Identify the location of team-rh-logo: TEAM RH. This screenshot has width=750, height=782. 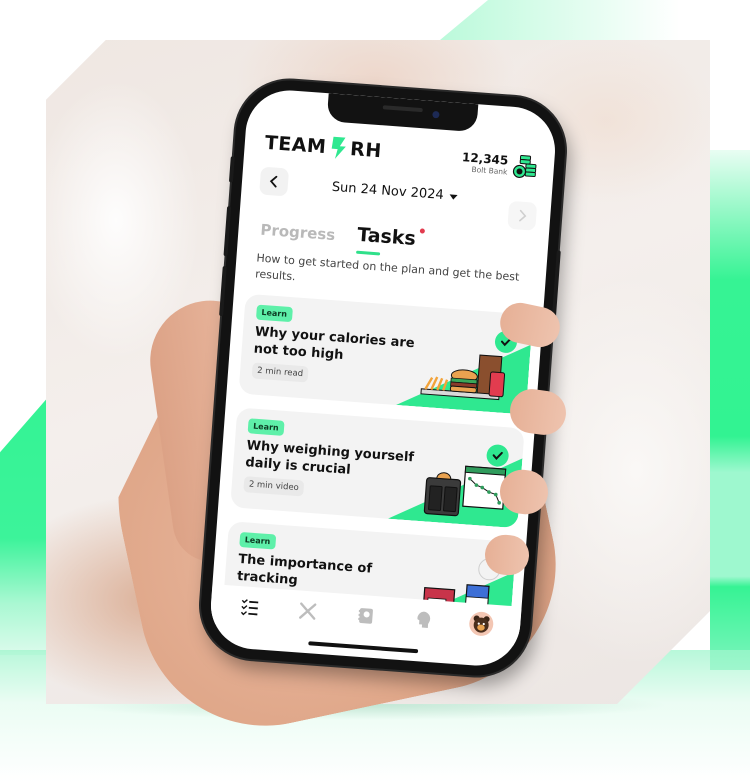
(323, 147).